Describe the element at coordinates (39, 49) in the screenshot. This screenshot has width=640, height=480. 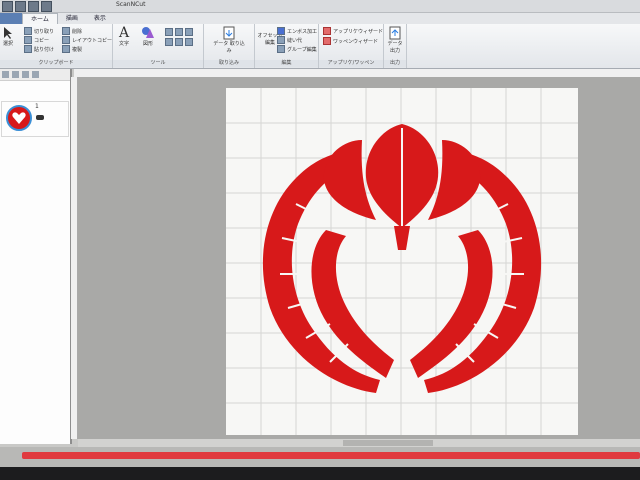
I see `paste-button: 貼り付け` at that location.